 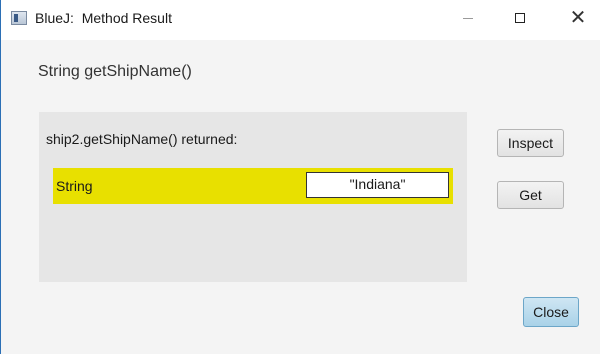 I want to click on window-close-button: ✕, so click(x=577, y=16).